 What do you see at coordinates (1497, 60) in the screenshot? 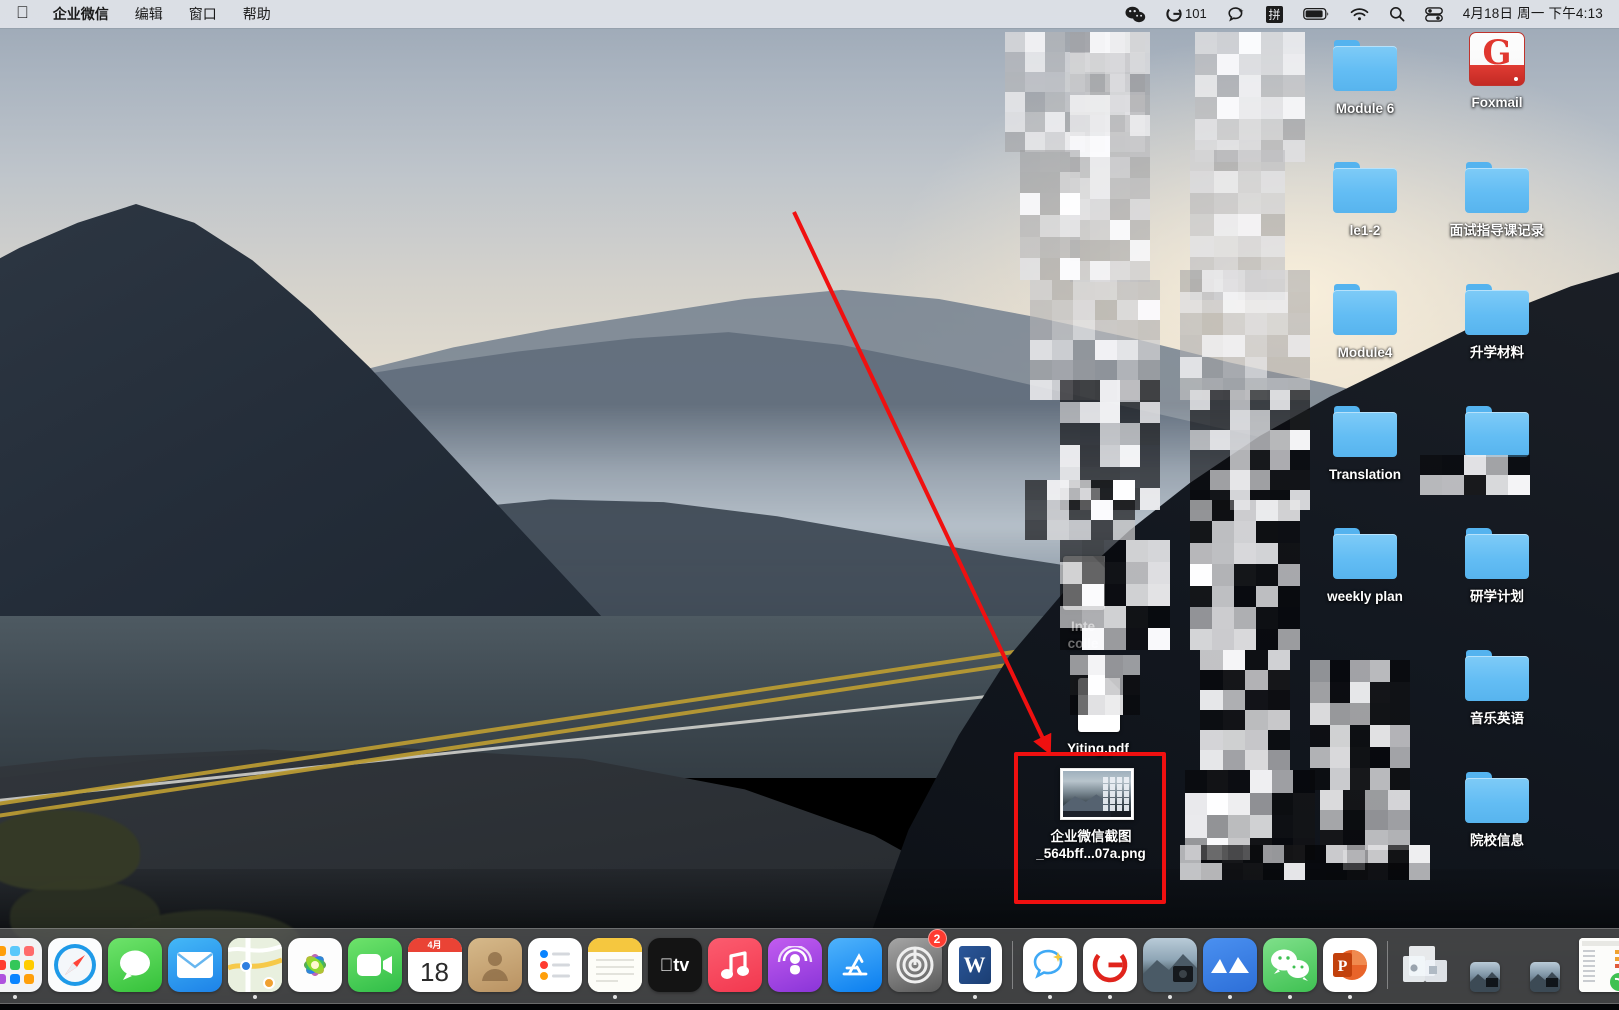
I see `foxmail-disk-icon: G` at bounding box center [1497, 60].